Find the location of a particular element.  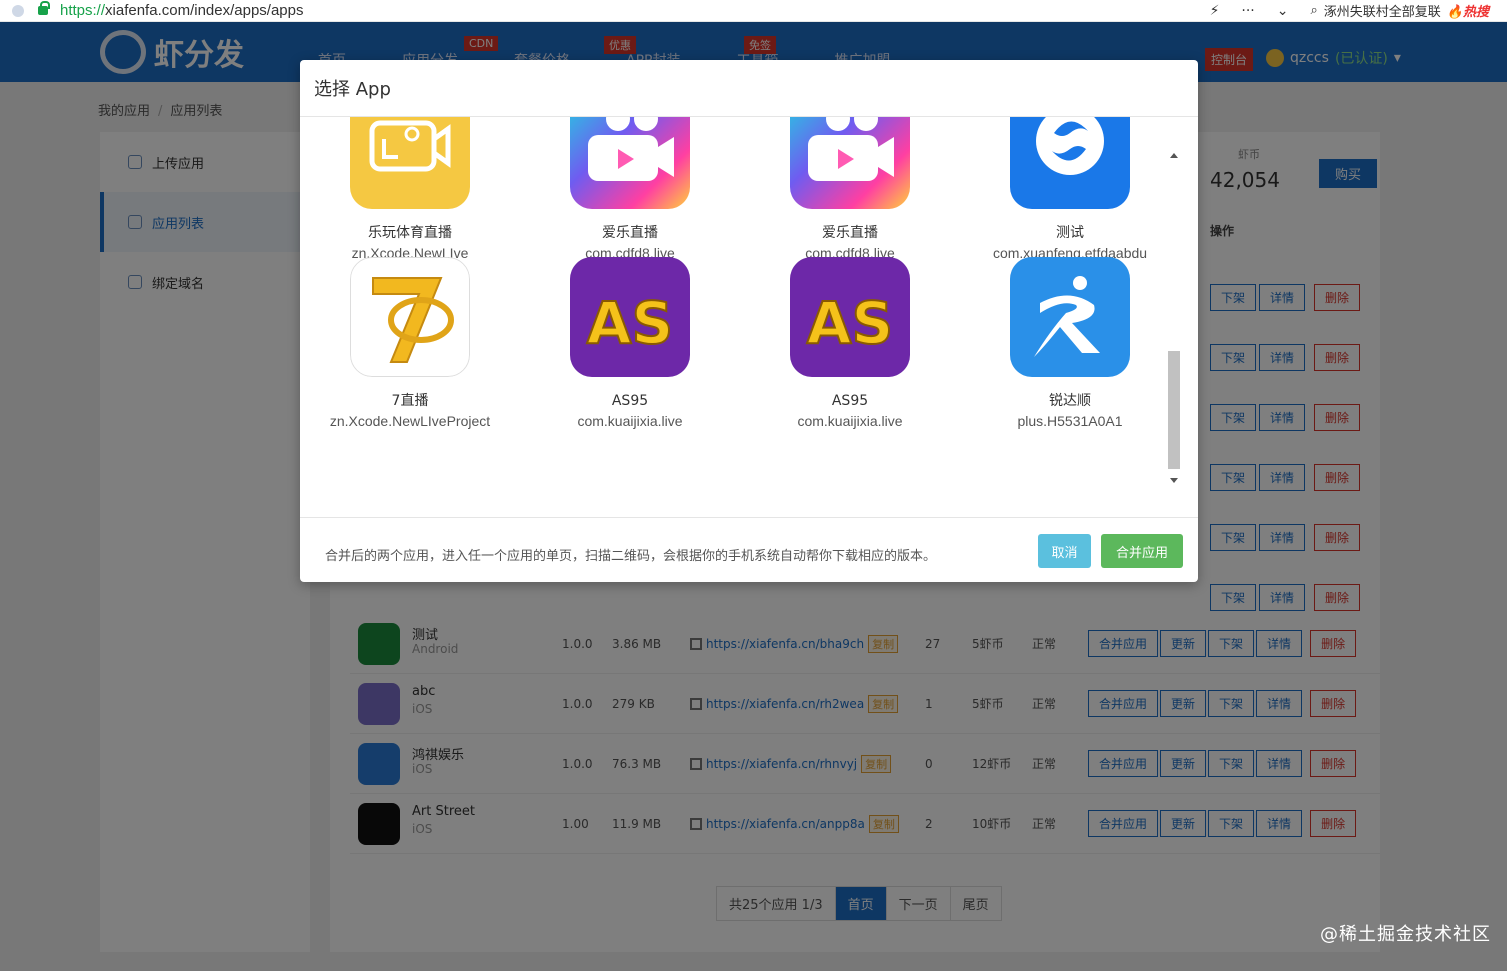

seven-film-icon is located at coordinates (410, 317).